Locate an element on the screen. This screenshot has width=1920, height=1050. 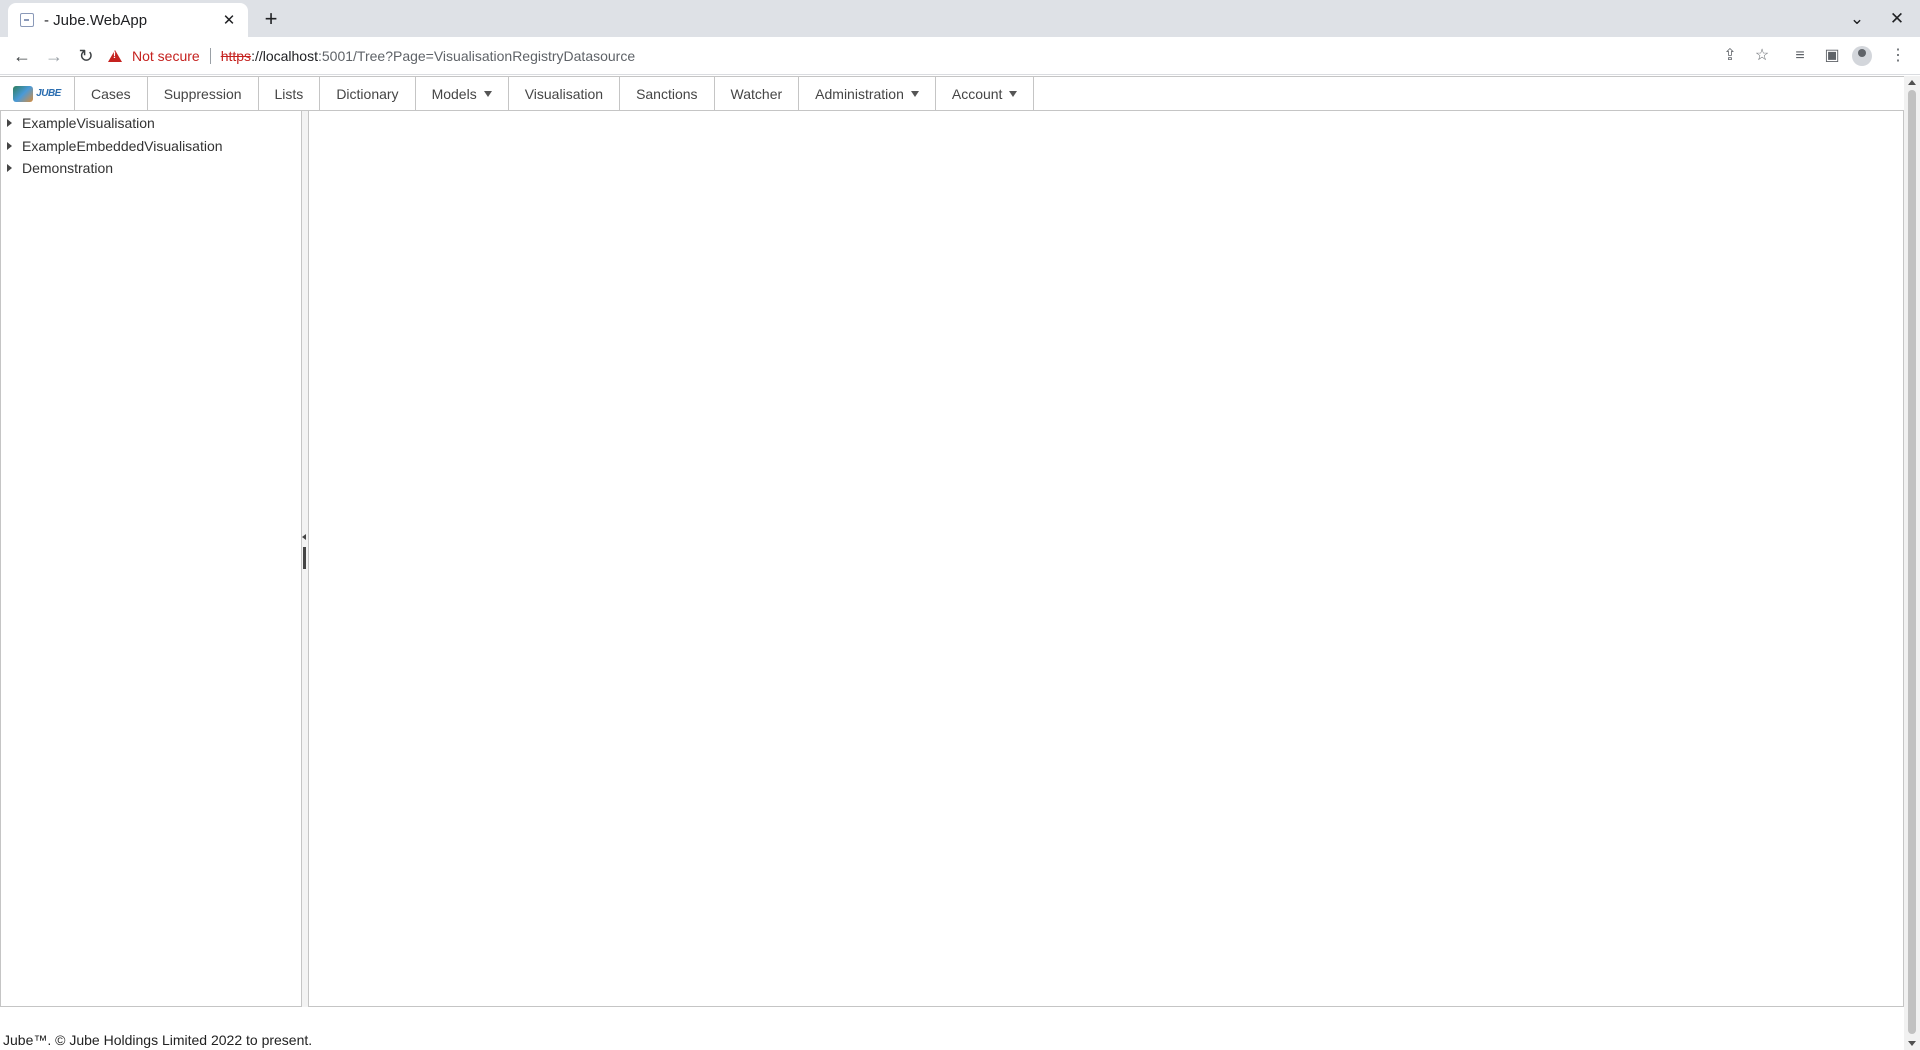
tree-node: ExampleEmbeddedVisualisation is located at coordinates (112, 146).